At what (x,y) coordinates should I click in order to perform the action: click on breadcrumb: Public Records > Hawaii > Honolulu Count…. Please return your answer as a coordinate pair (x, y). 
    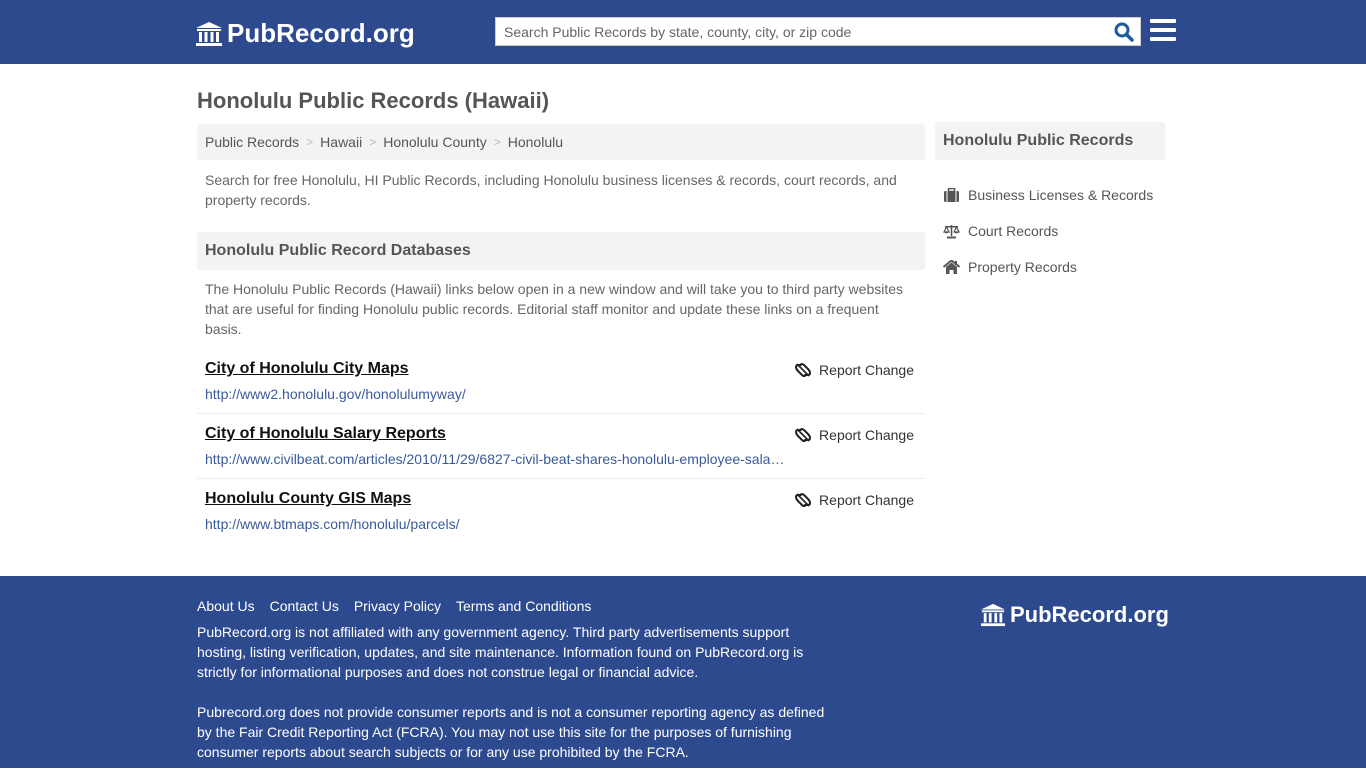
    Looking at the image, I should click on (561, 142).